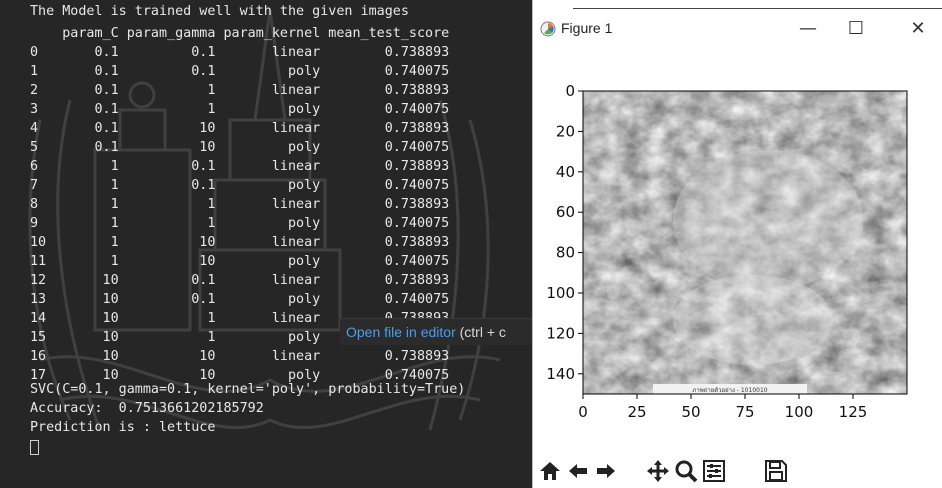 The height and width of the screenshot is (488, 942). What do you see at coordinates (690, 412) in the screenshot?
I see `x-tick-label: 50` at bounding box center [690, 412].